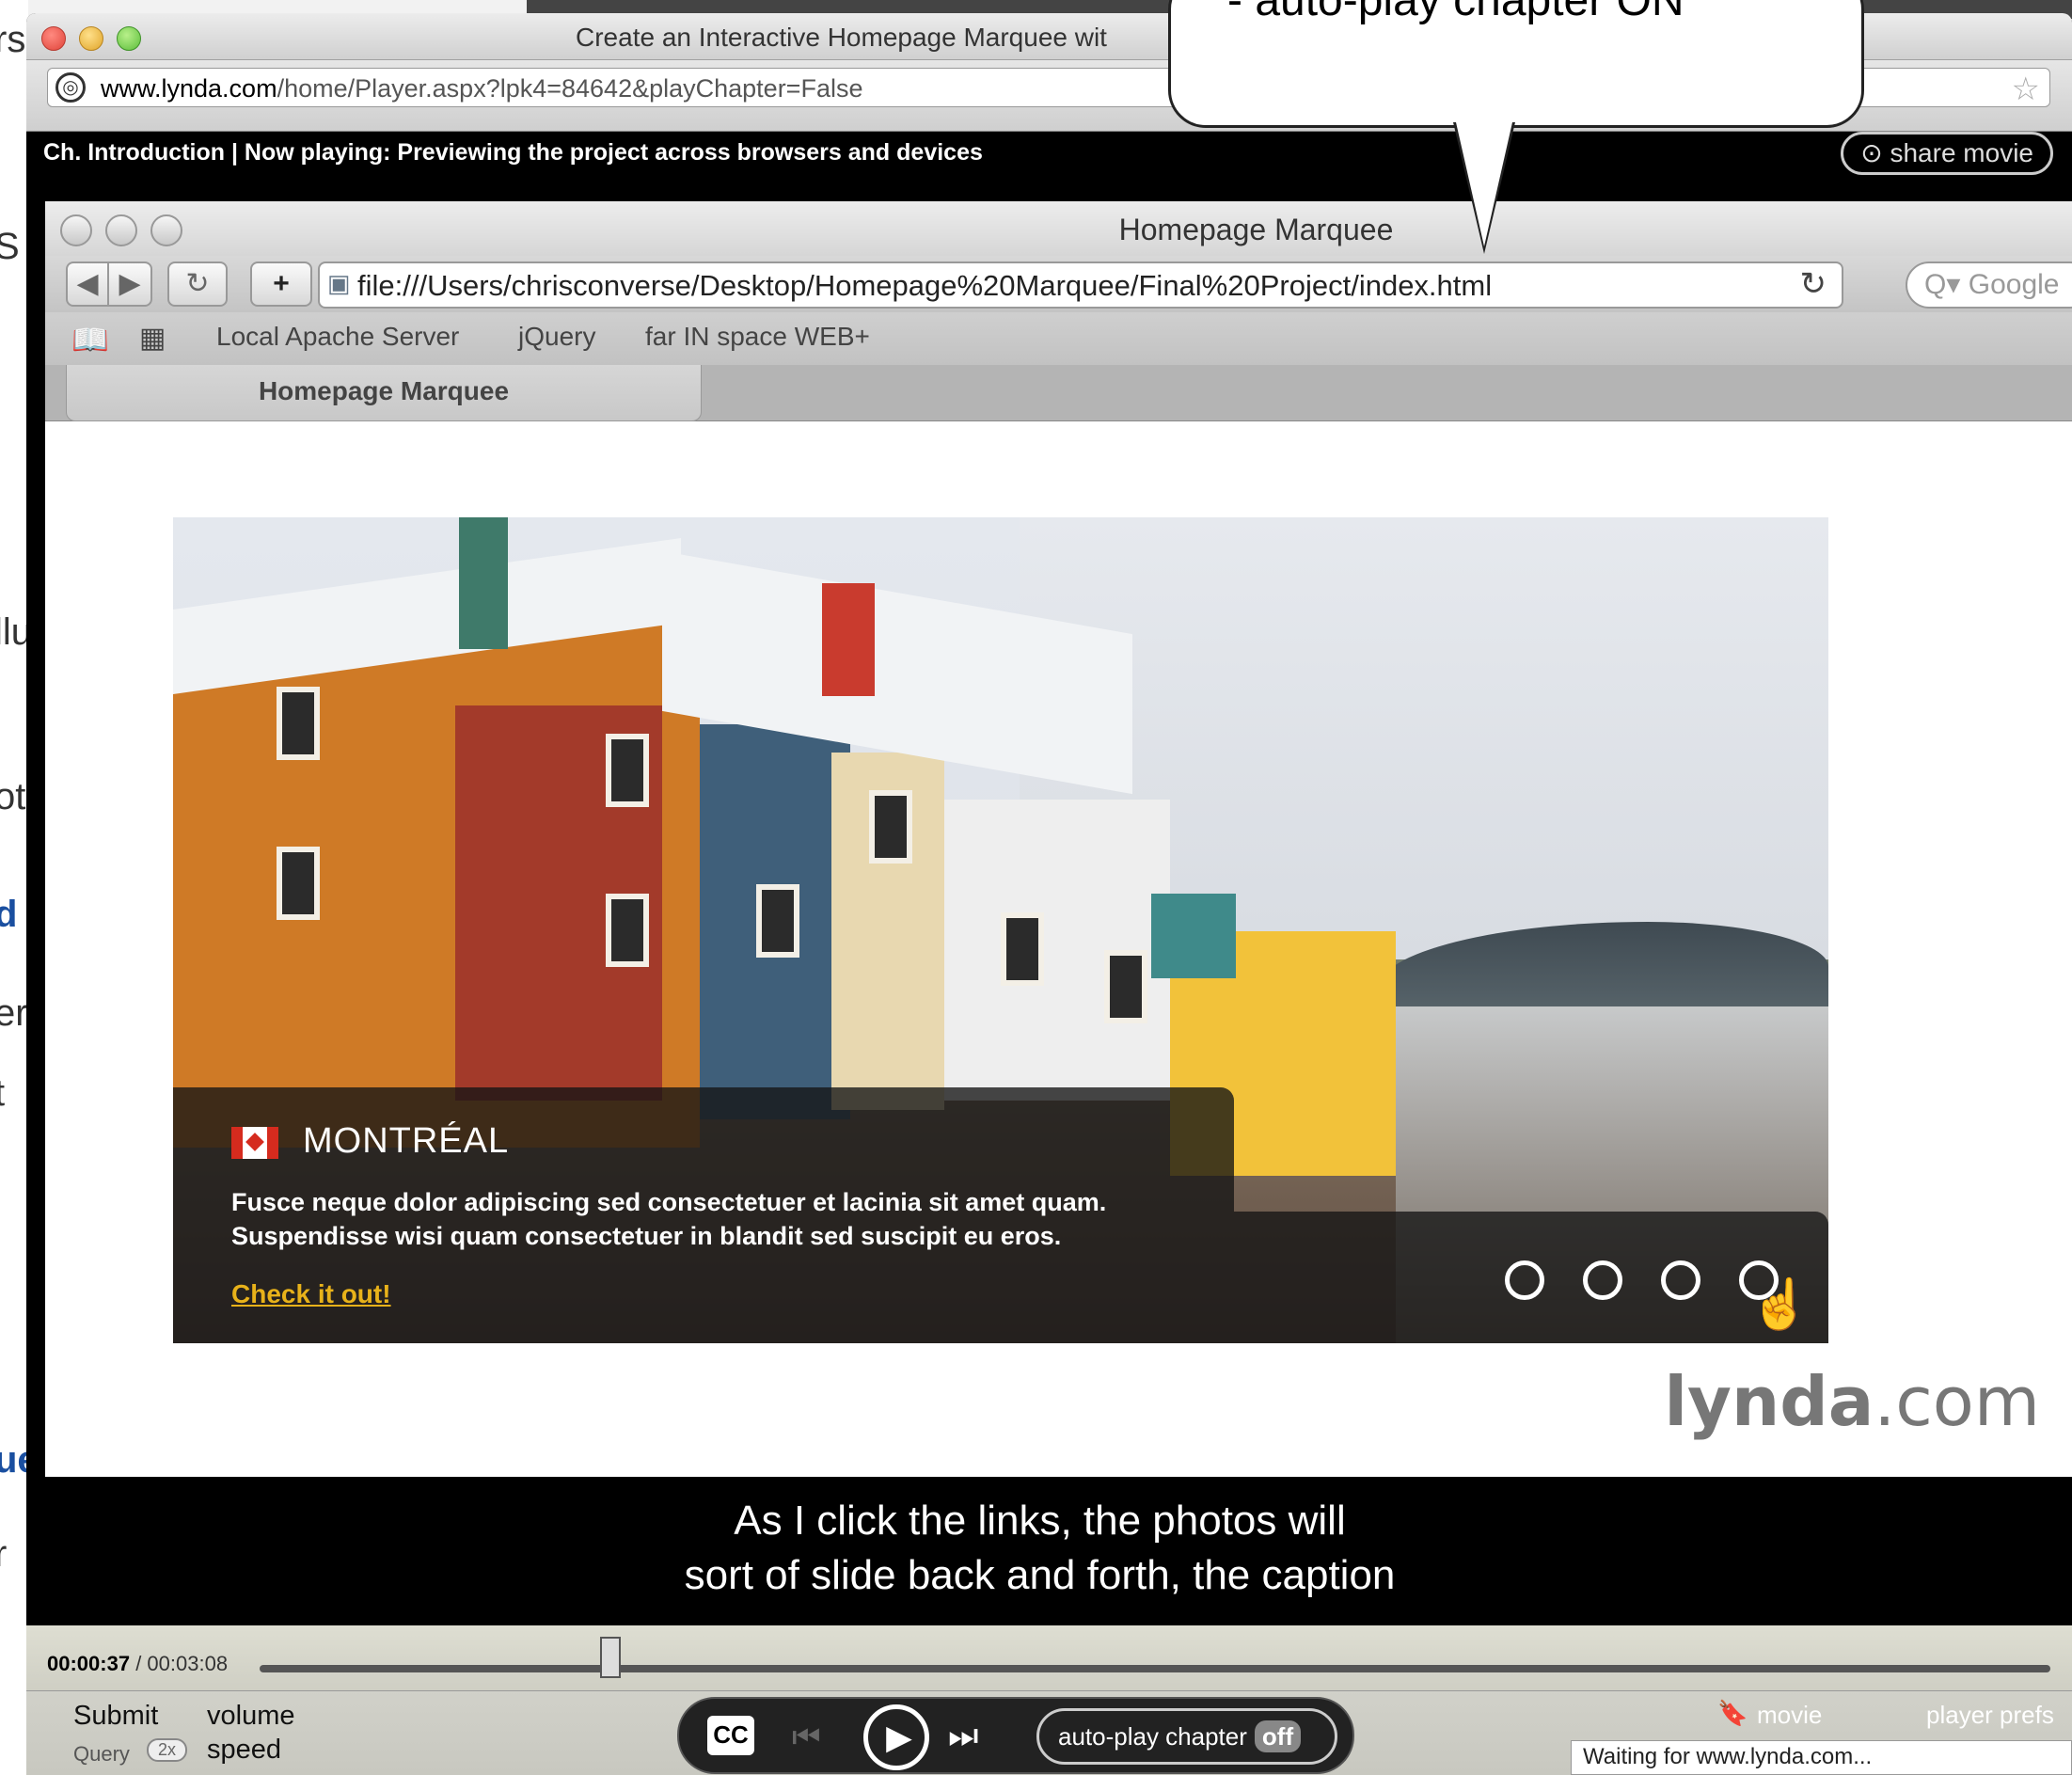 The height and width of the screenshot is (1775, 2072). Describe the element at coordinates (730, 1736) in the screenshot. I see `closed-captions-button: CC` at that location.